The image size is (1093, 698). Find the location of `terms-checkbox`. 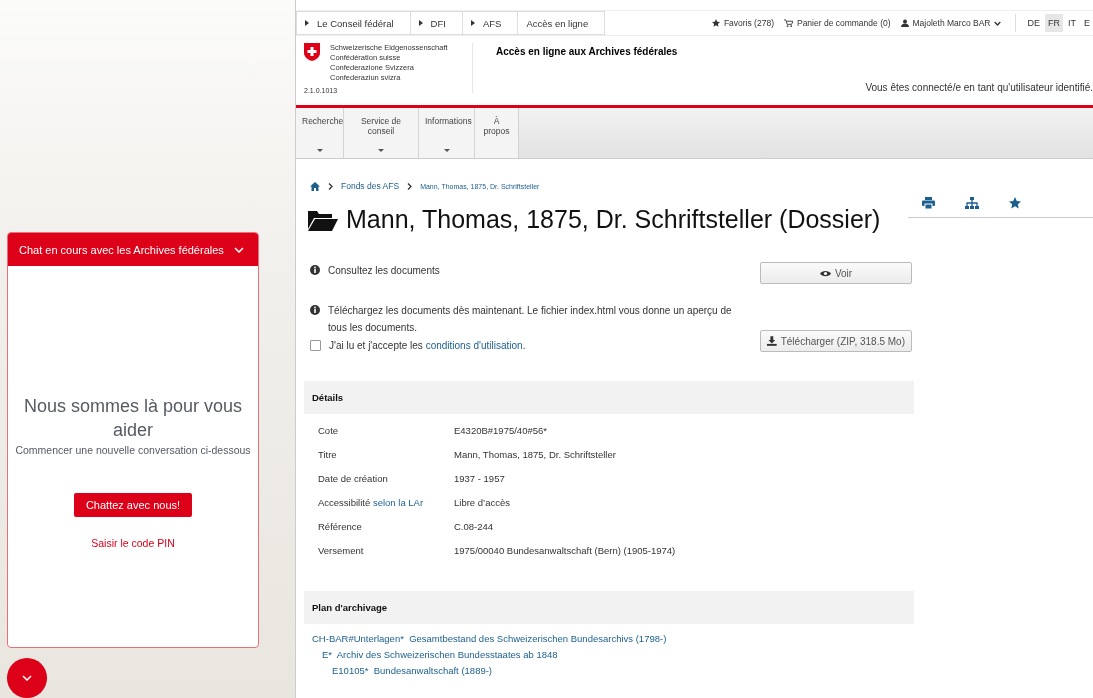

terms-checkbox is located at coordinates (315, 345).